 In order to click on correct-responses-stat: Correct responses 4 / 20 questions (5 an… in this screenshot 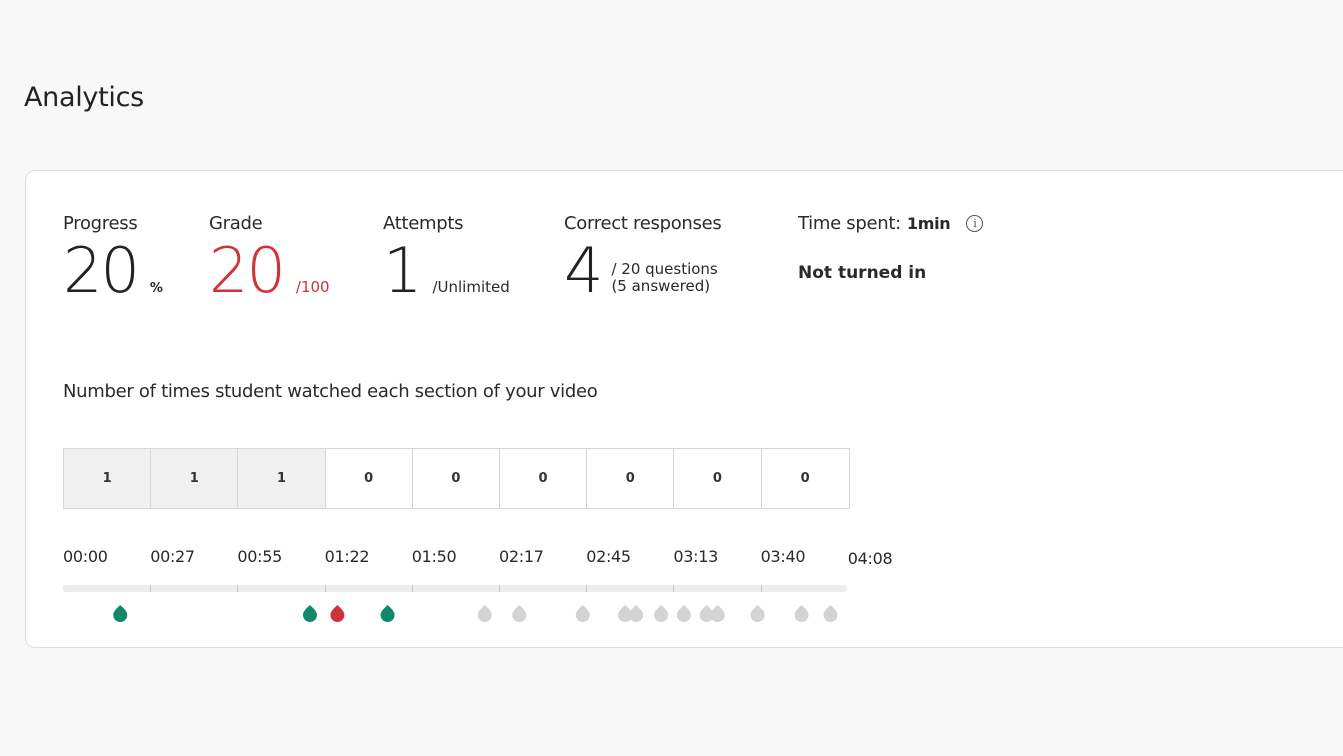, I will do `click(643, 263)`.